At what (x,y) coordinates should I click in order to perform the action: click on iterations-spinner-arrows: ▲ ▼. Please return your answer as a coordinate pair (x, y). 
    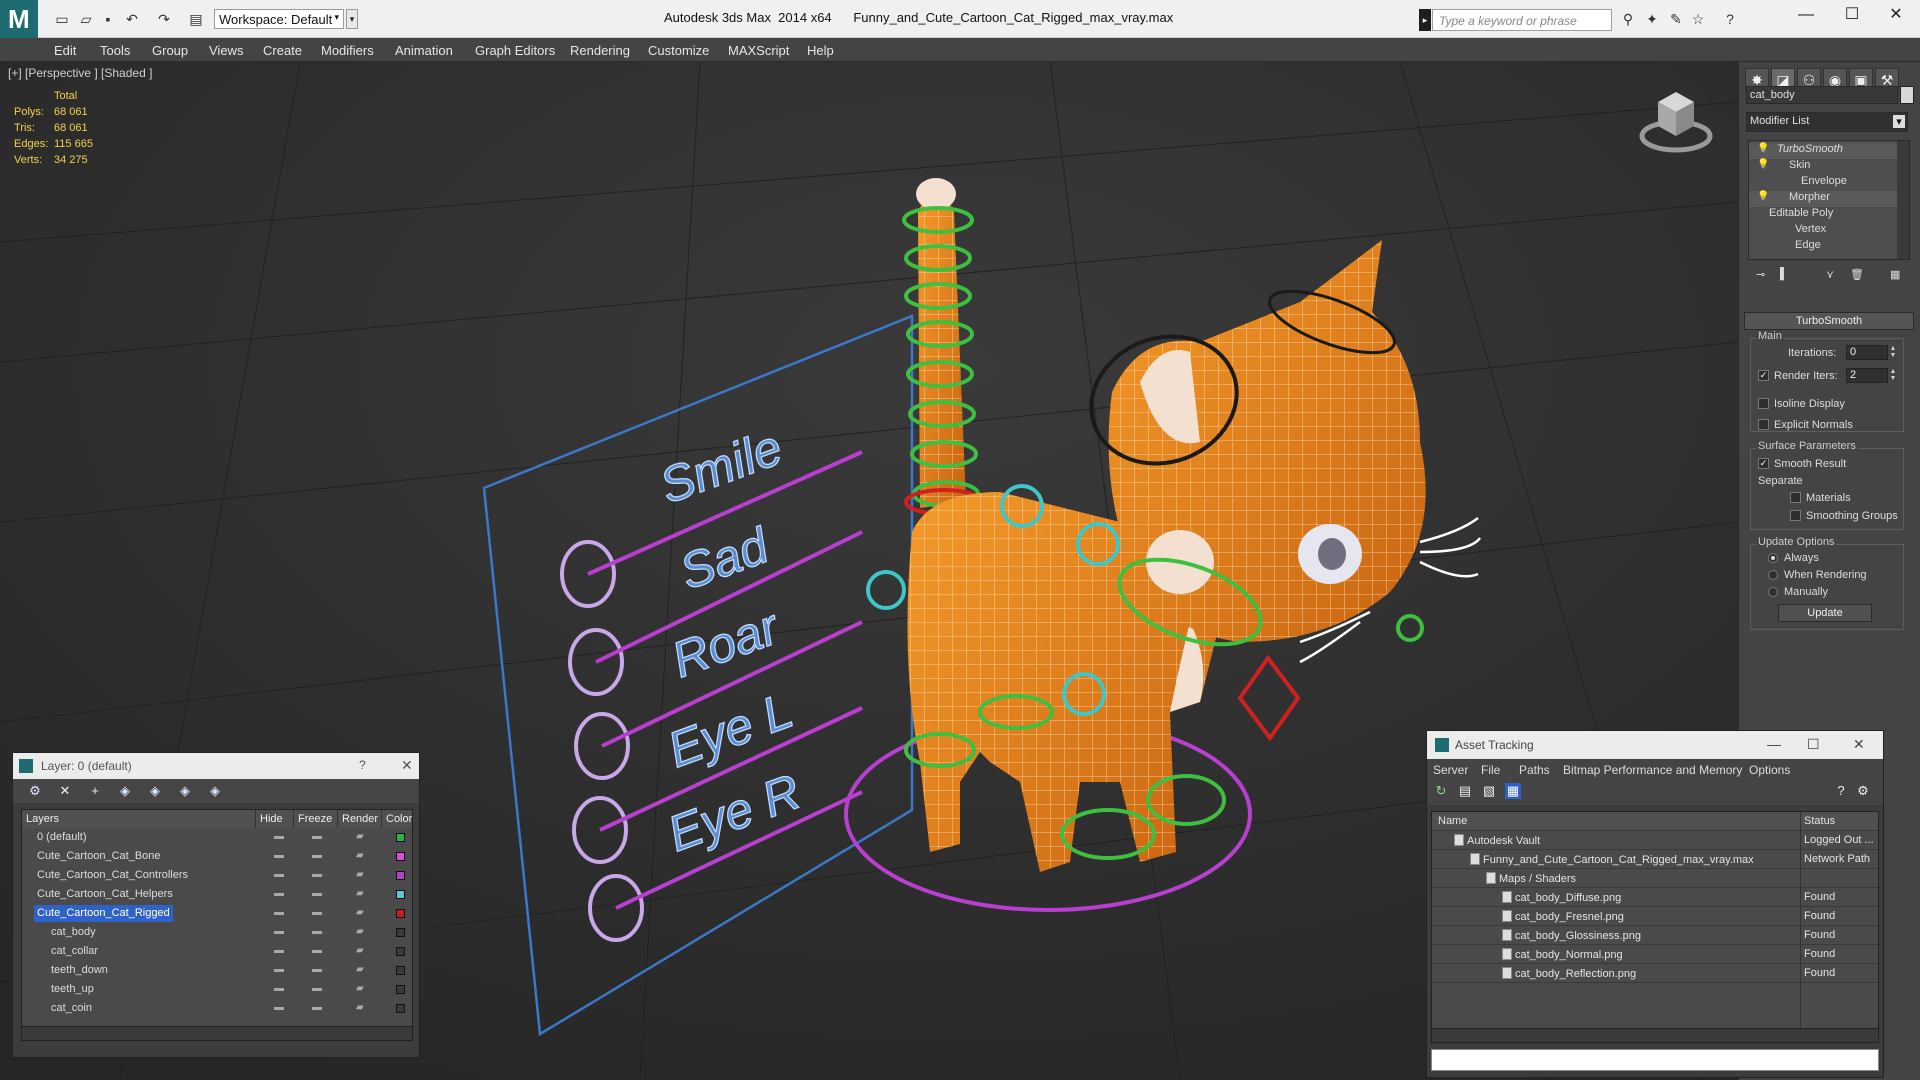
    Looking at the image, I should click on (1893, 352).